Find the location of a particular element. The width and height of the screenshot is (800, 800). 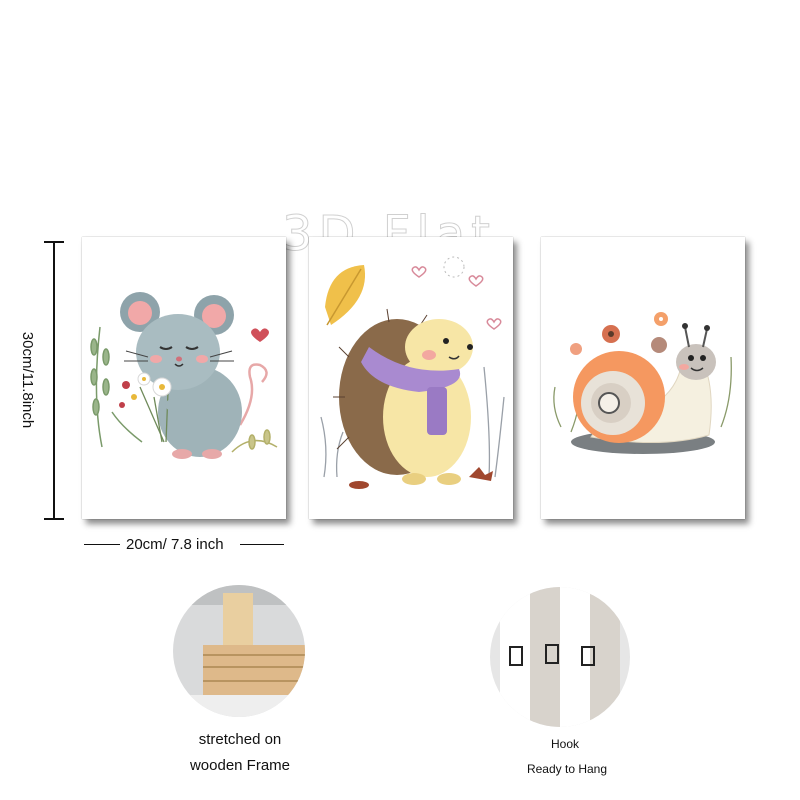

mouse-illustration is located at coordinates (184, 375).